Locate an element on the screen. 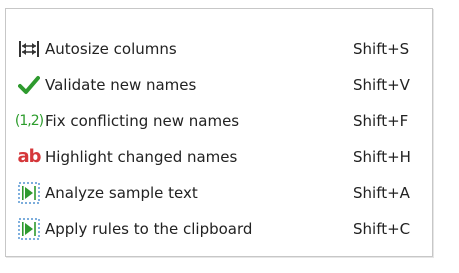 Image resolution: width=459 pixels, height=273 pixels. menu-item-label: Fix conflicting new names is located at coordinates (142, 121).